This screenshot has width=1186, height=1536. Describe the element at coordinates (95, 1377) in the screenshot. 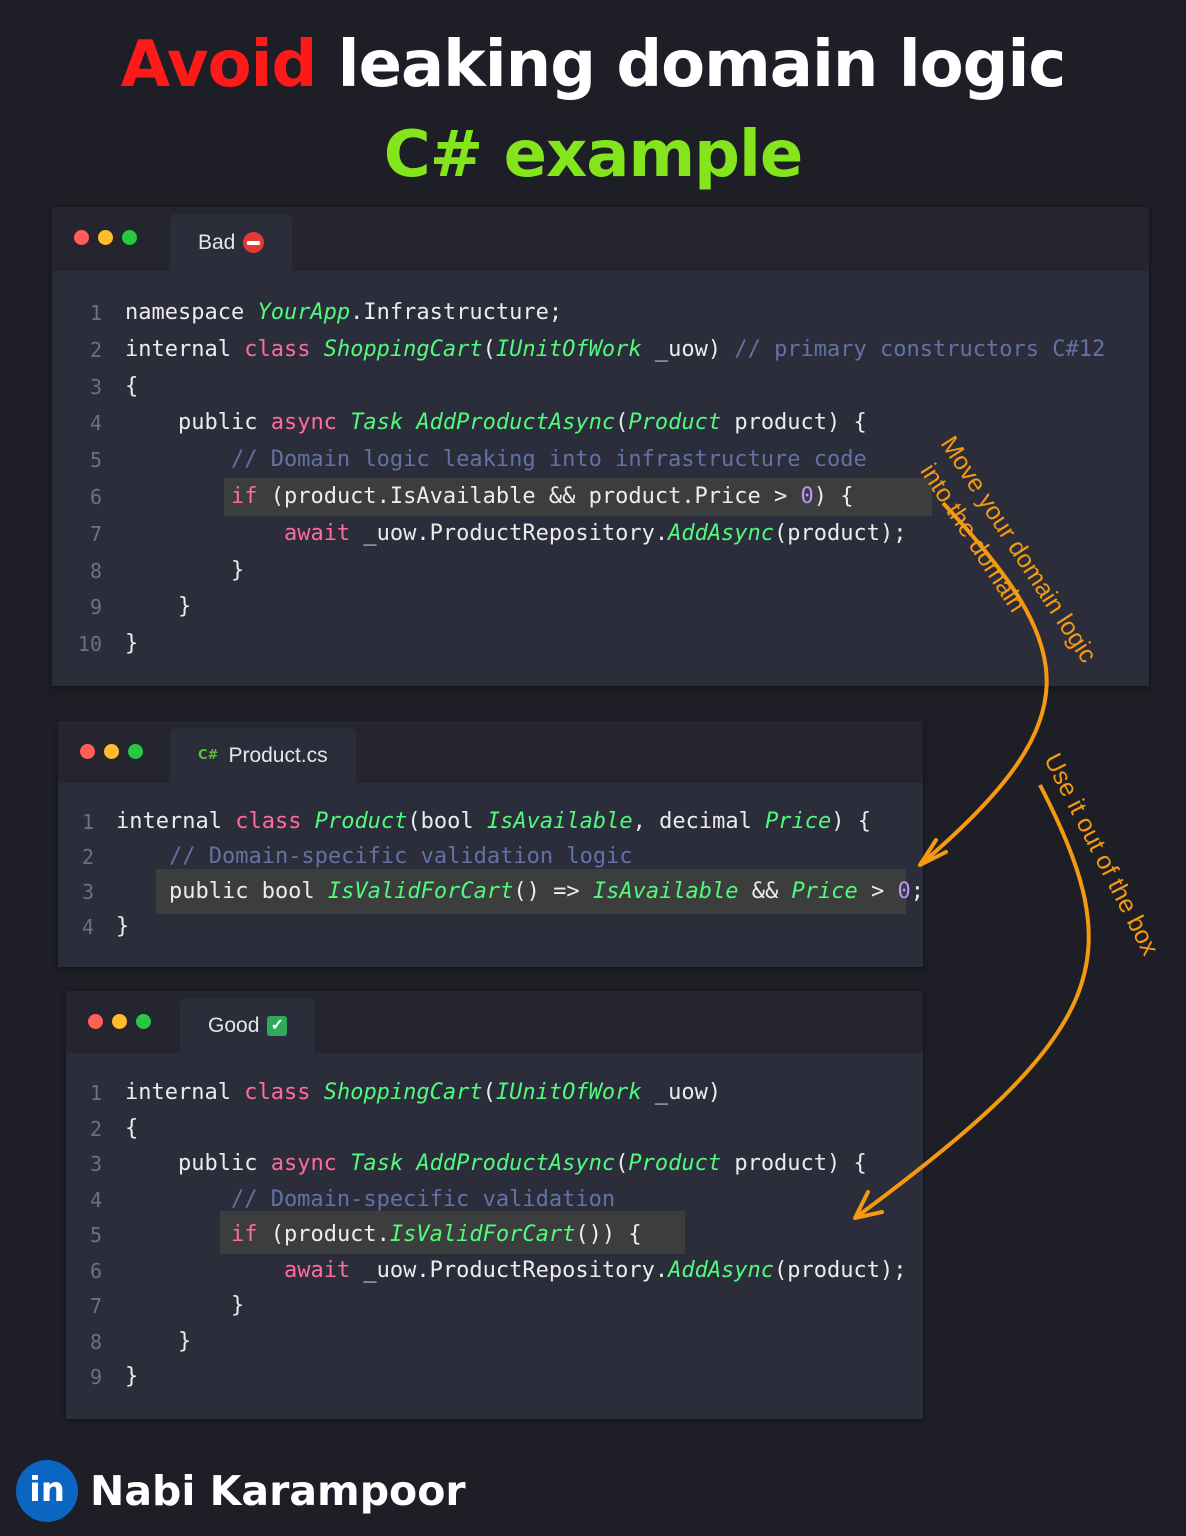

I see `line-number: 9` at that location.